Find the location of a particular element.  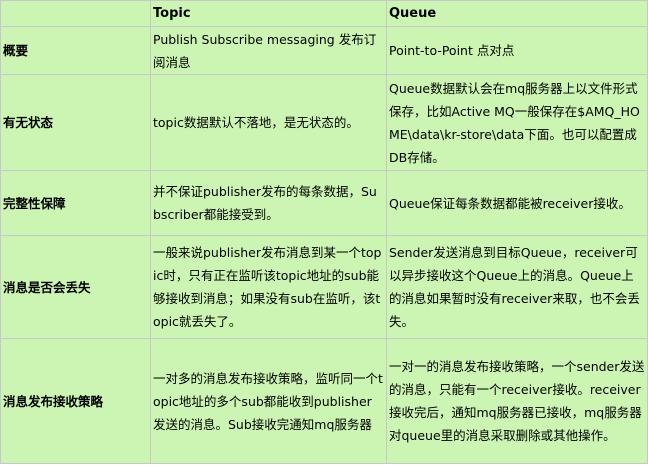

row-label: 消息是否会丢失 is located at coordinates (75, 287).